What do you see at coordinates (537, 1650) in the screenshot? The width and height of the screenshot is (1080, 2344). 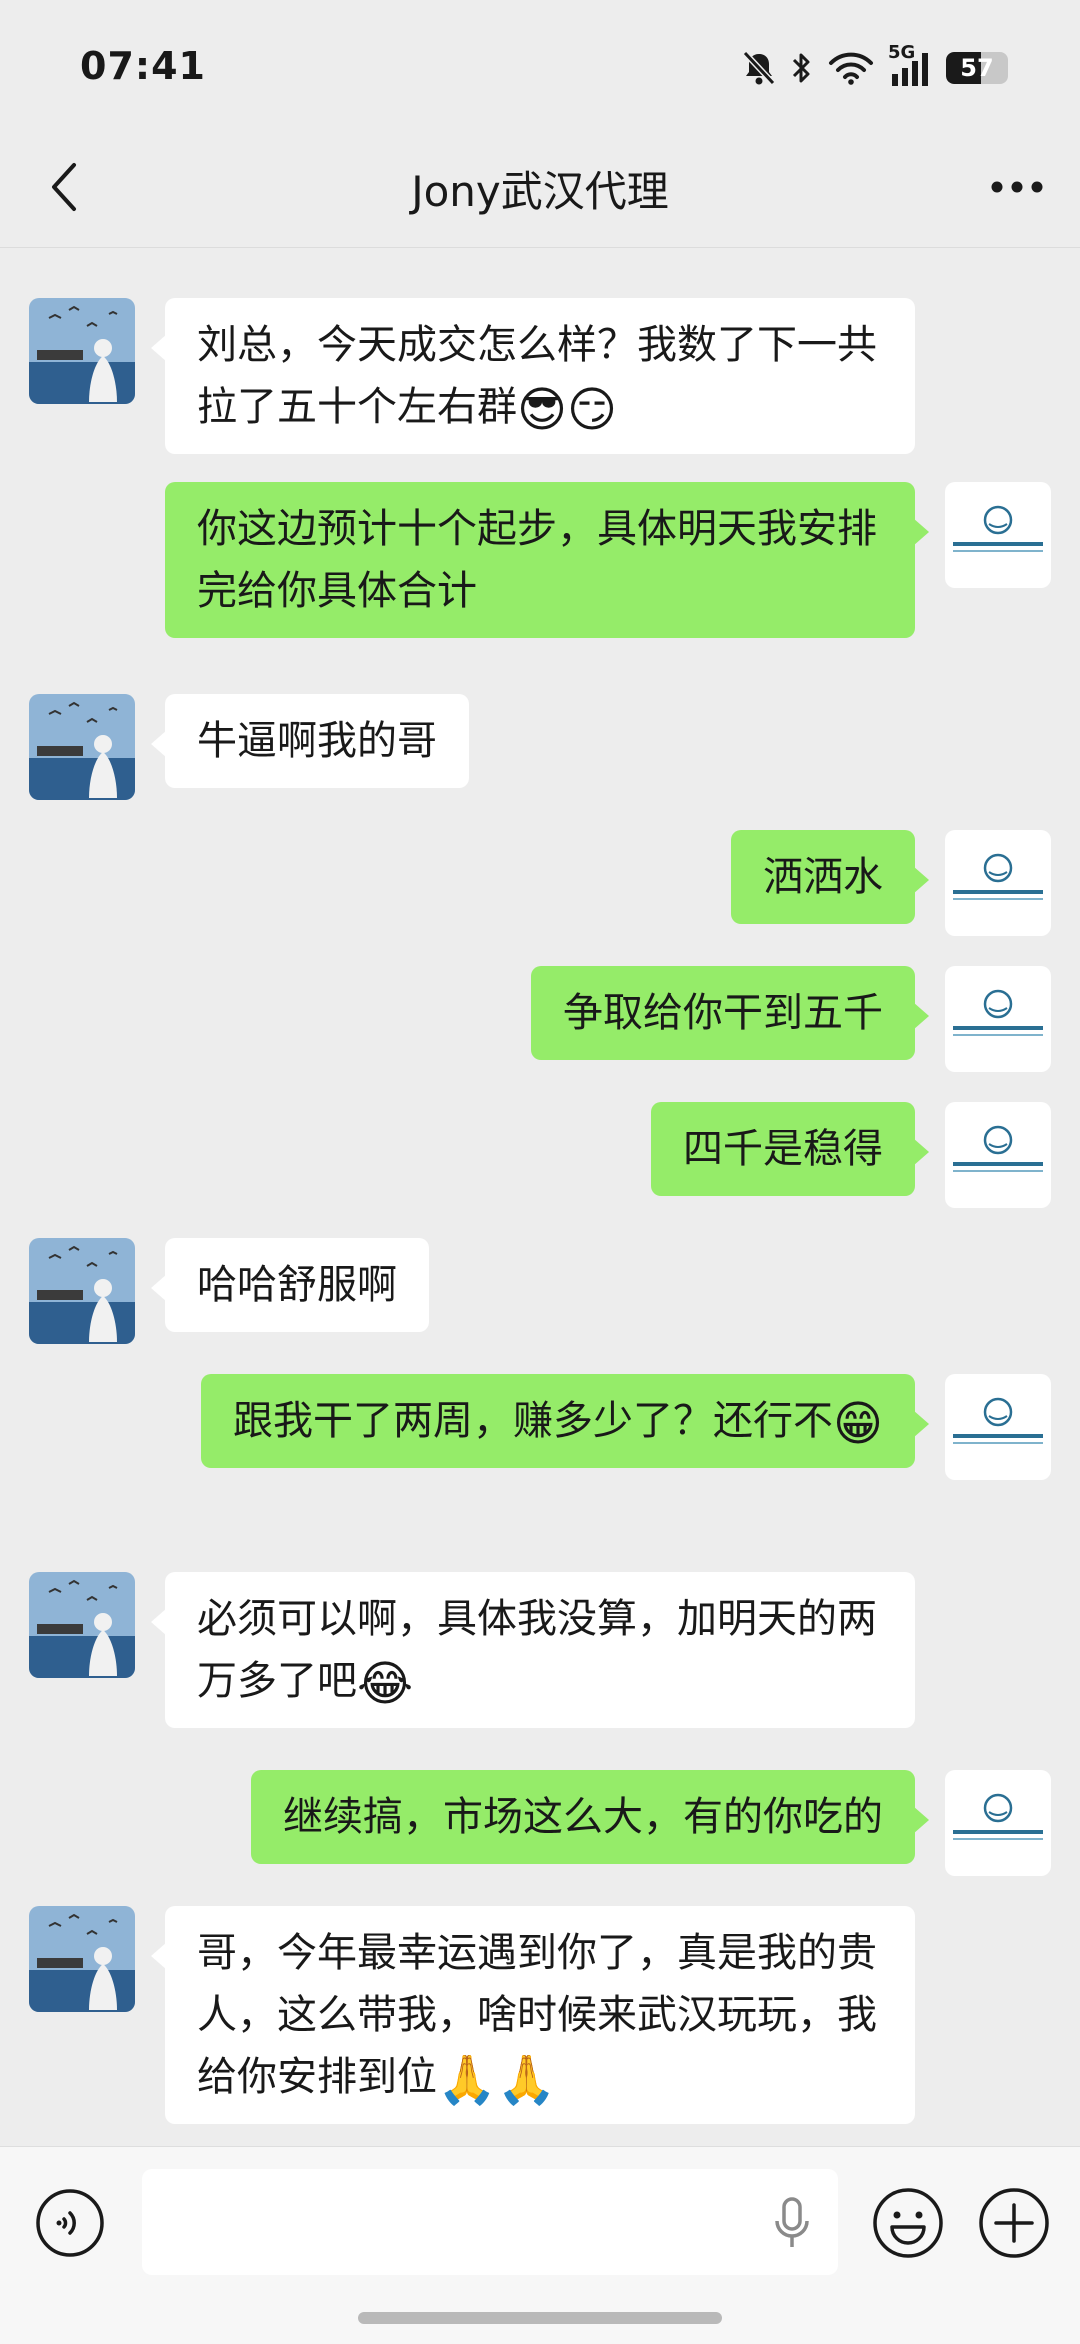 I see `message-text: 必须可以啊，具体我没算，加明天的两万多了吧` at bounding box center [537, 1650].